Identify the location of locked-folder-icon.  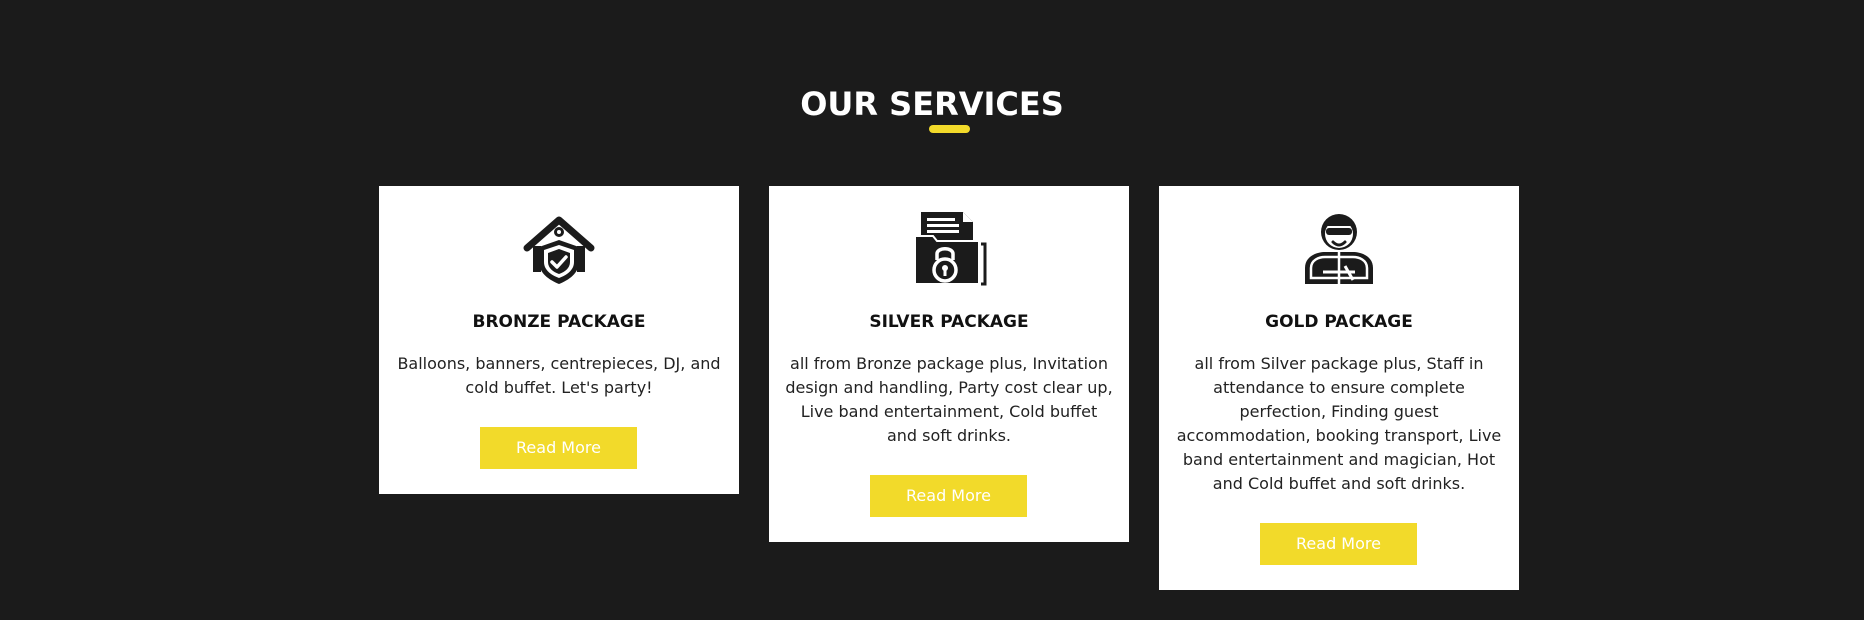
(949, 248).